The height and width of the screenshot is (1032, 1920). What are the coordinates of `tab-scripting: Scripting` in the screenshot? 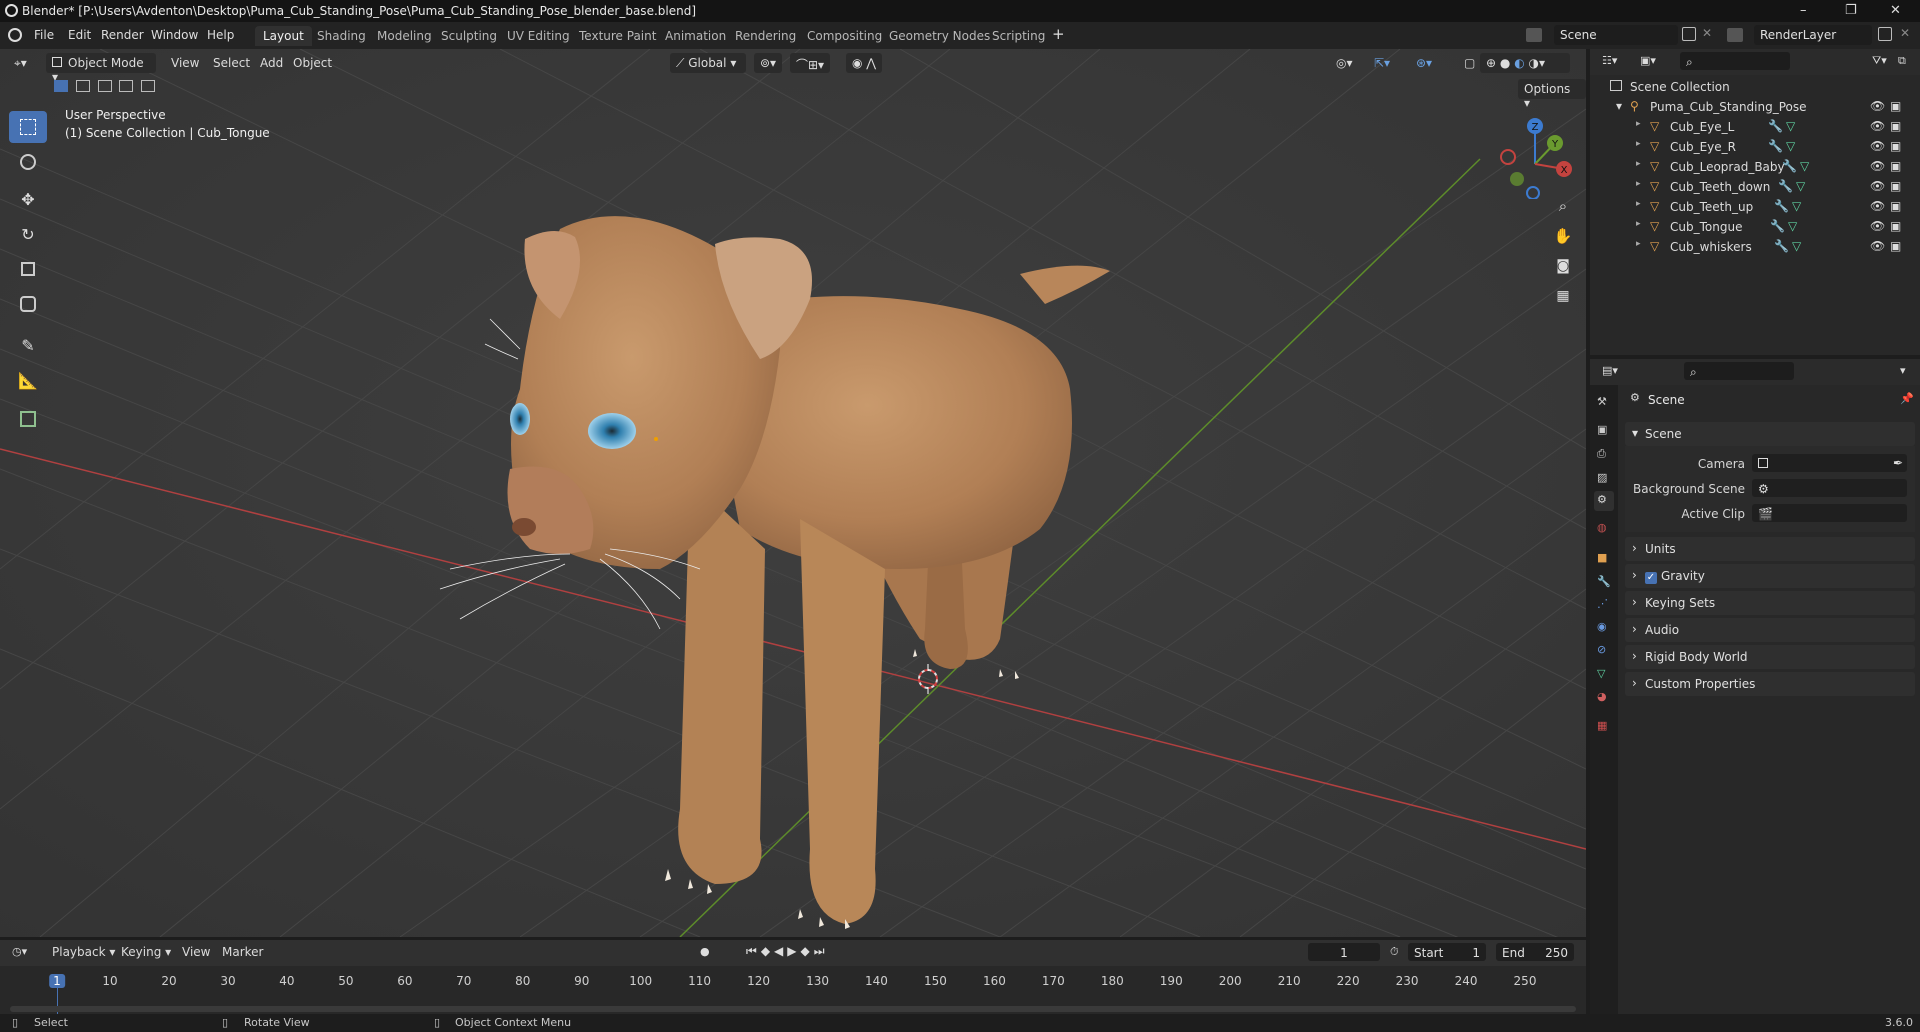 It's located at (1018, 36).